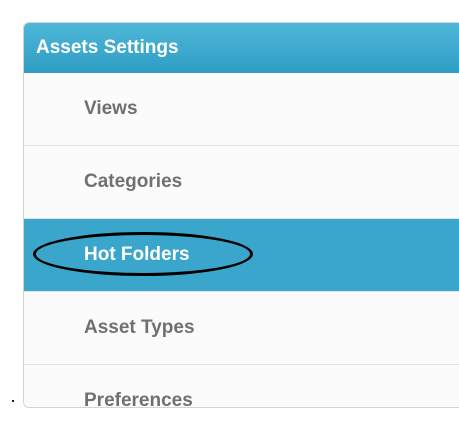  What do you see at coordinates (241, 48) in the screenshot?
I see `panel-title: Assets Settings` at bounding box center [241, 48].